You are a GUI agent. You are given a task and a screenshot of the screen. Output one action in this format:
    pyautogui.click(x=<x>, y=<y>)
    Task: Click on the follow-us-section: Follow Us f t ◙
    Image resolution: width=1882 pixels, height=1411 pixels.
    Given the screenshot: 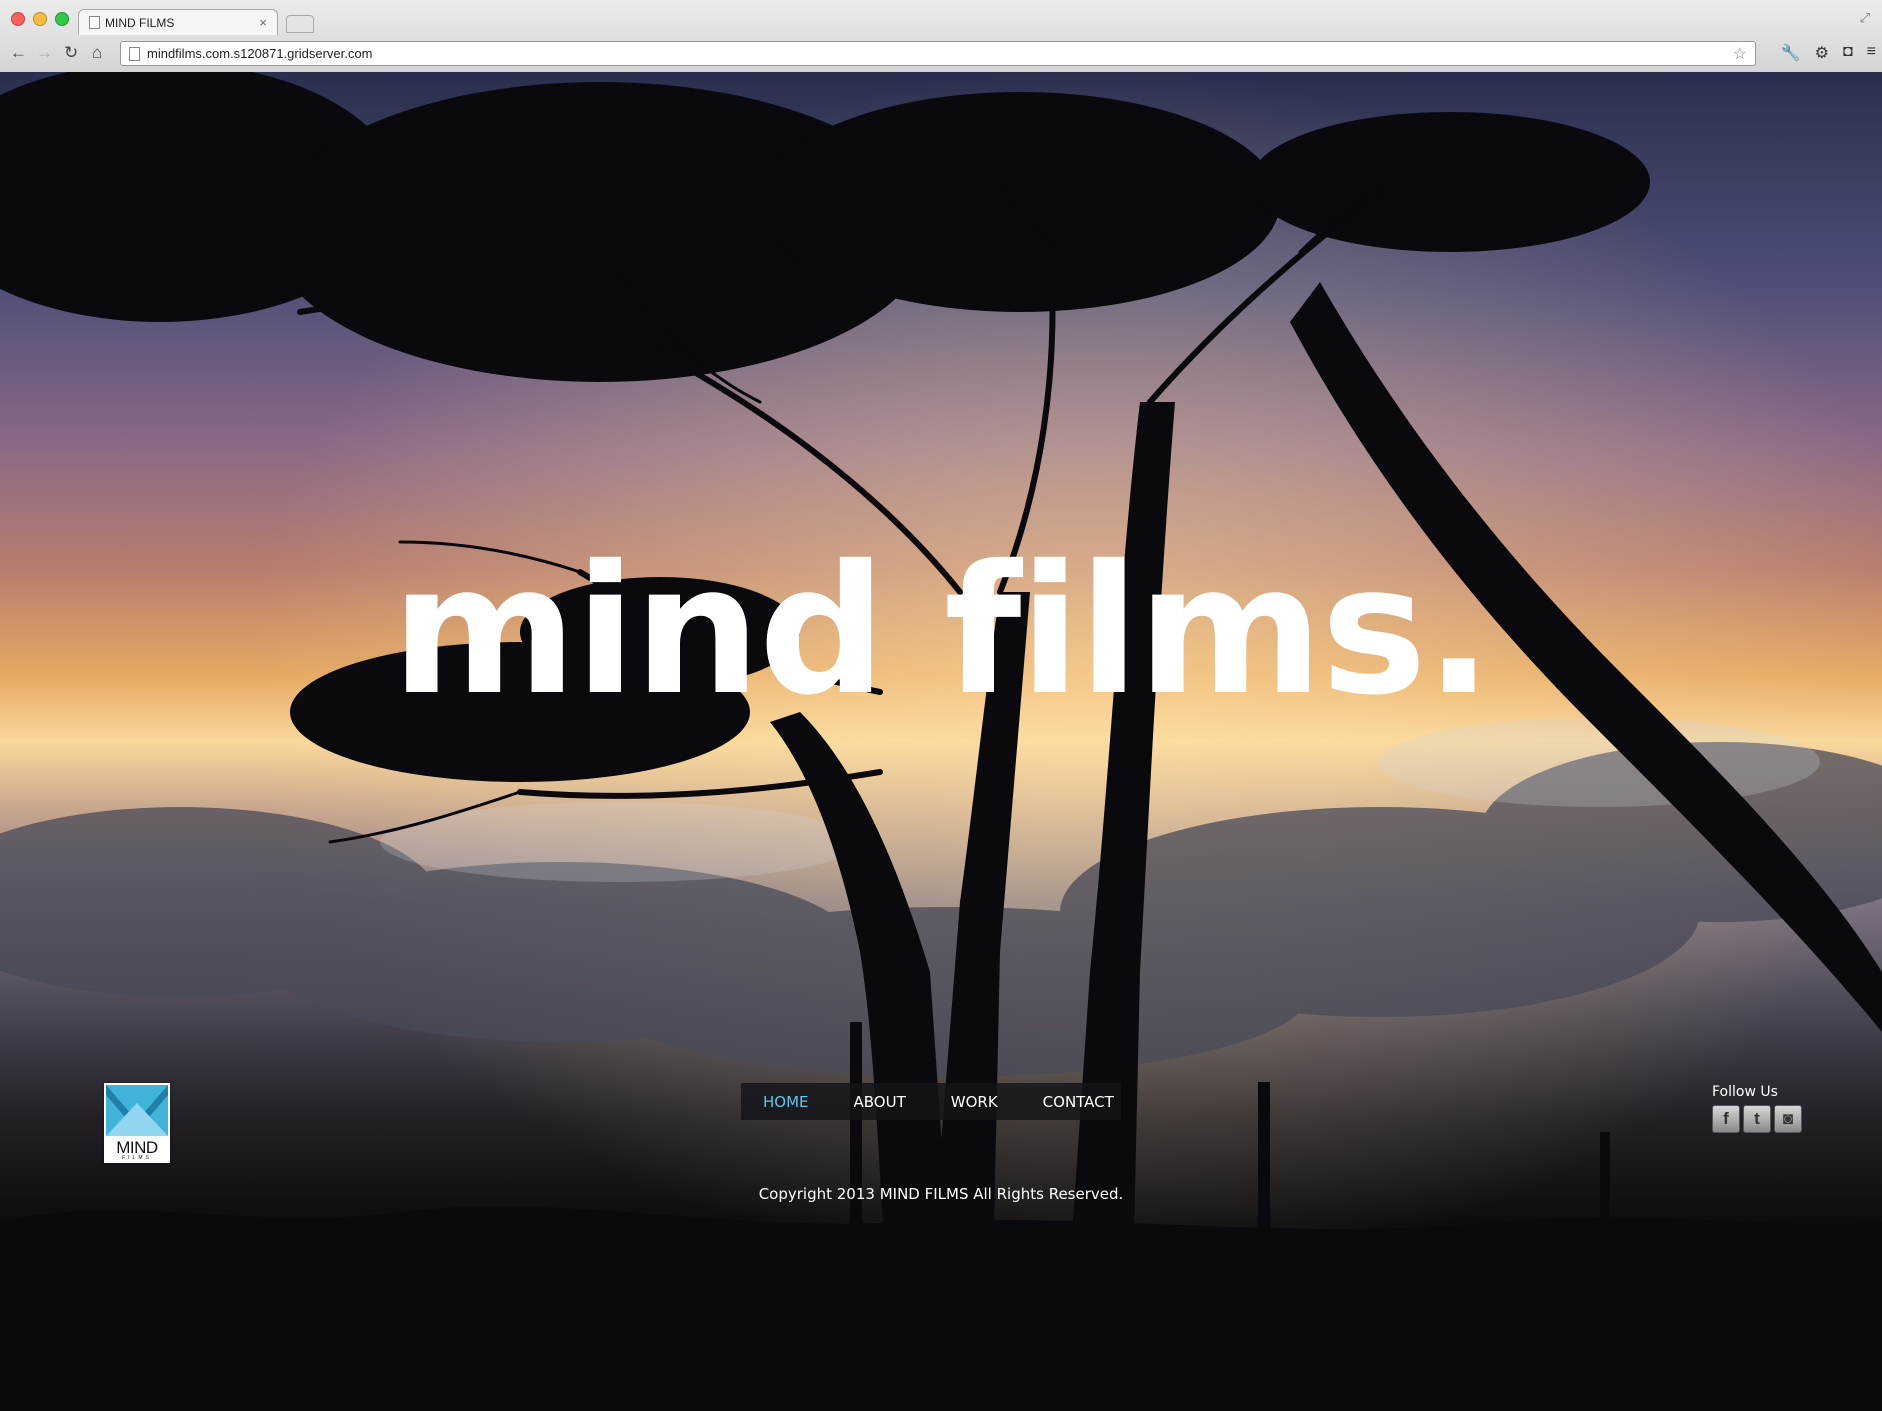 What is the action you would take?
    pyautogui.click(x=1757, y=1108)
    